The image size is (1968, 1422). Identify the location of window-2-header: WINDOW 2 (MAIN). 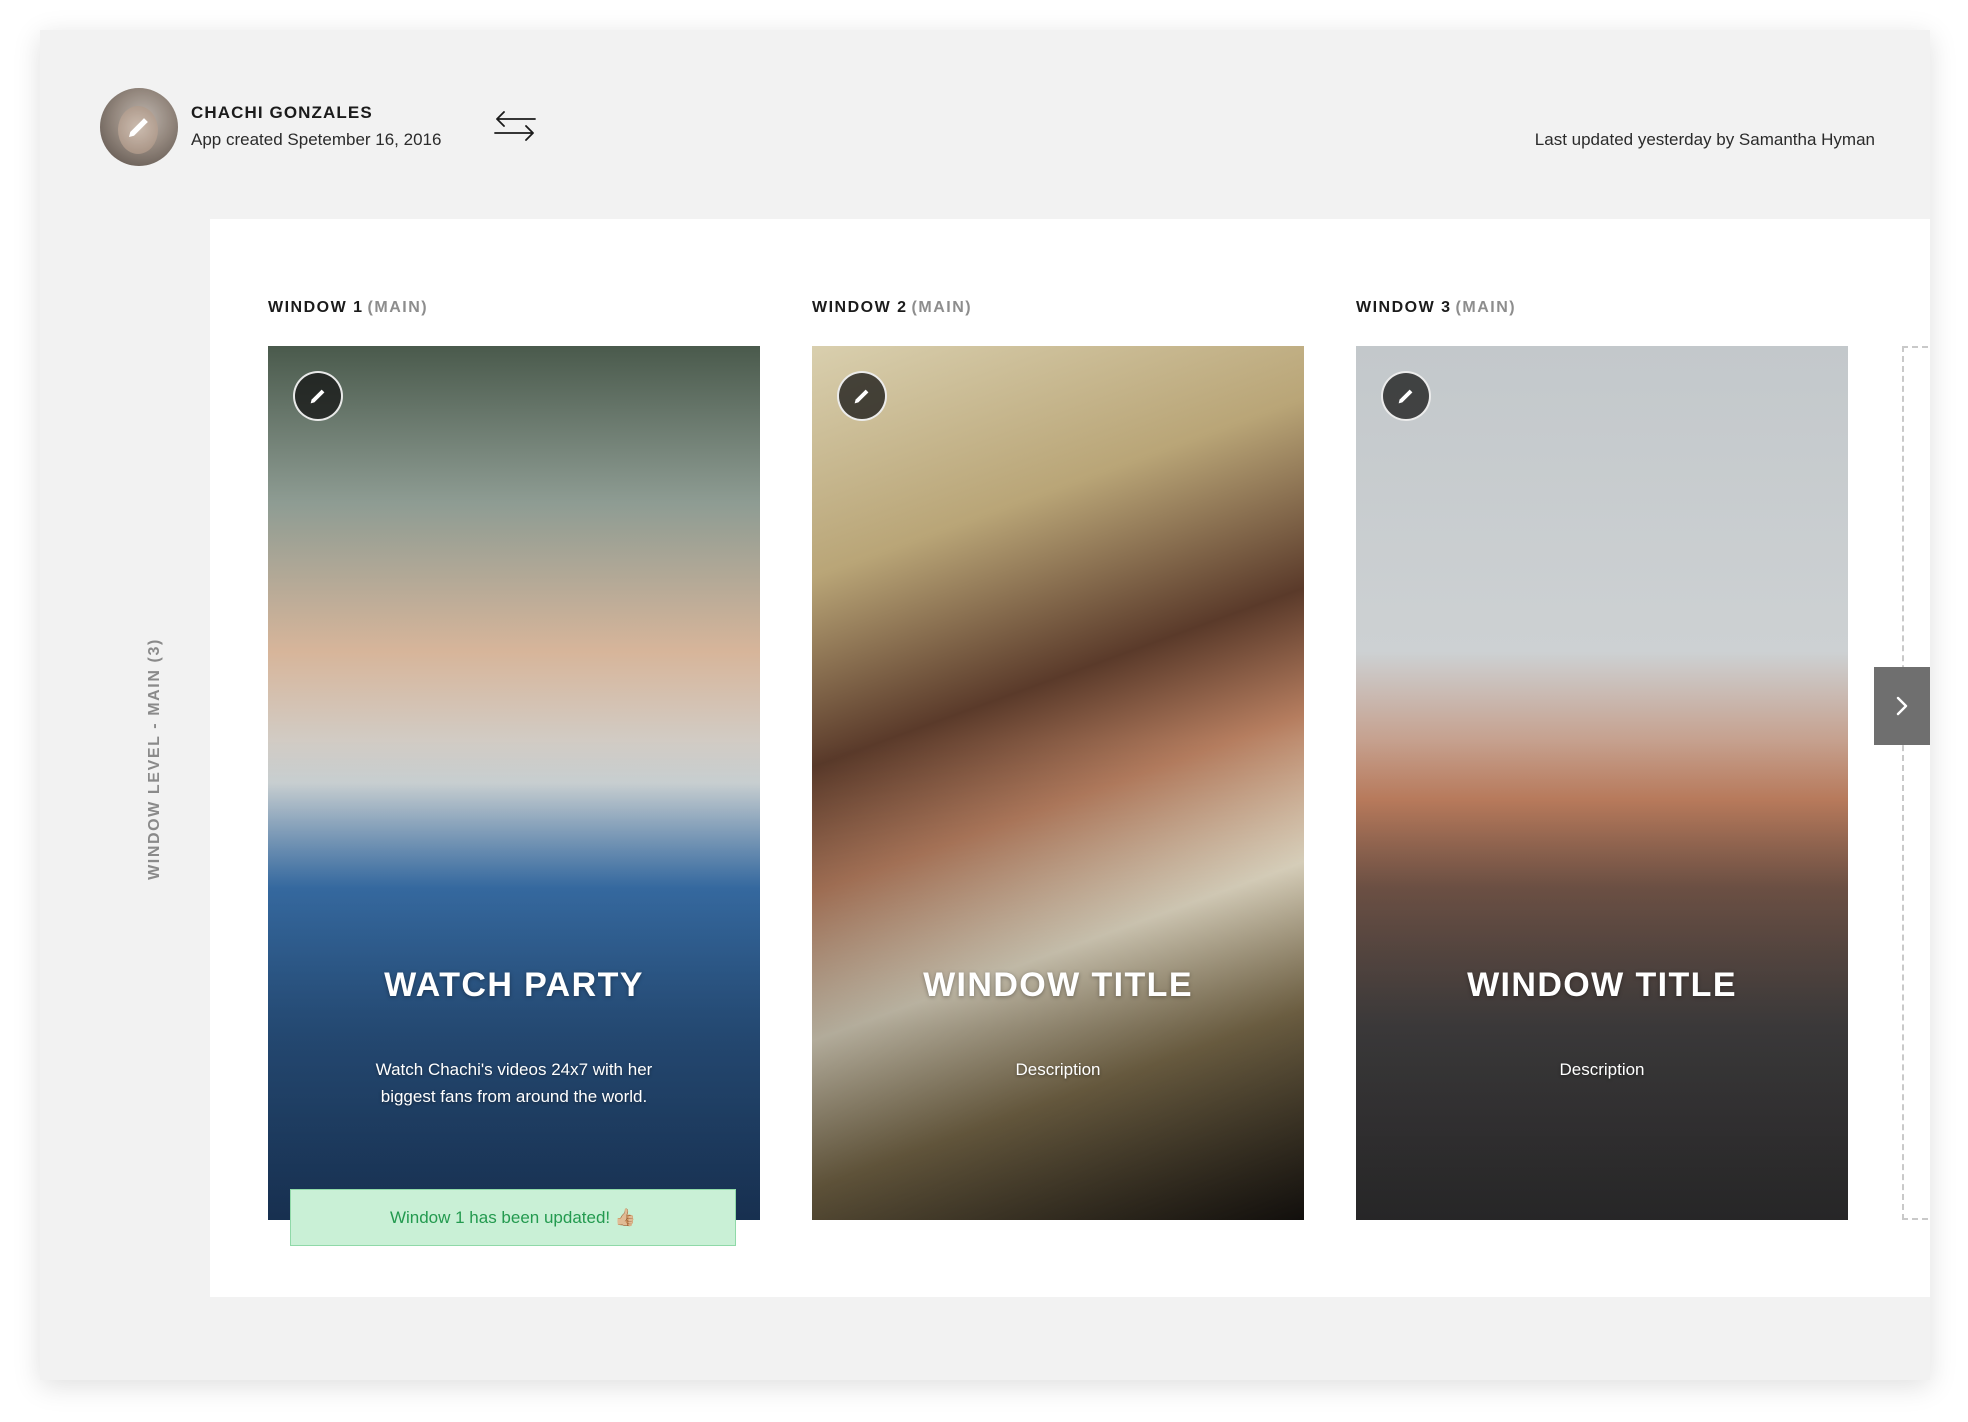
(892, 308).